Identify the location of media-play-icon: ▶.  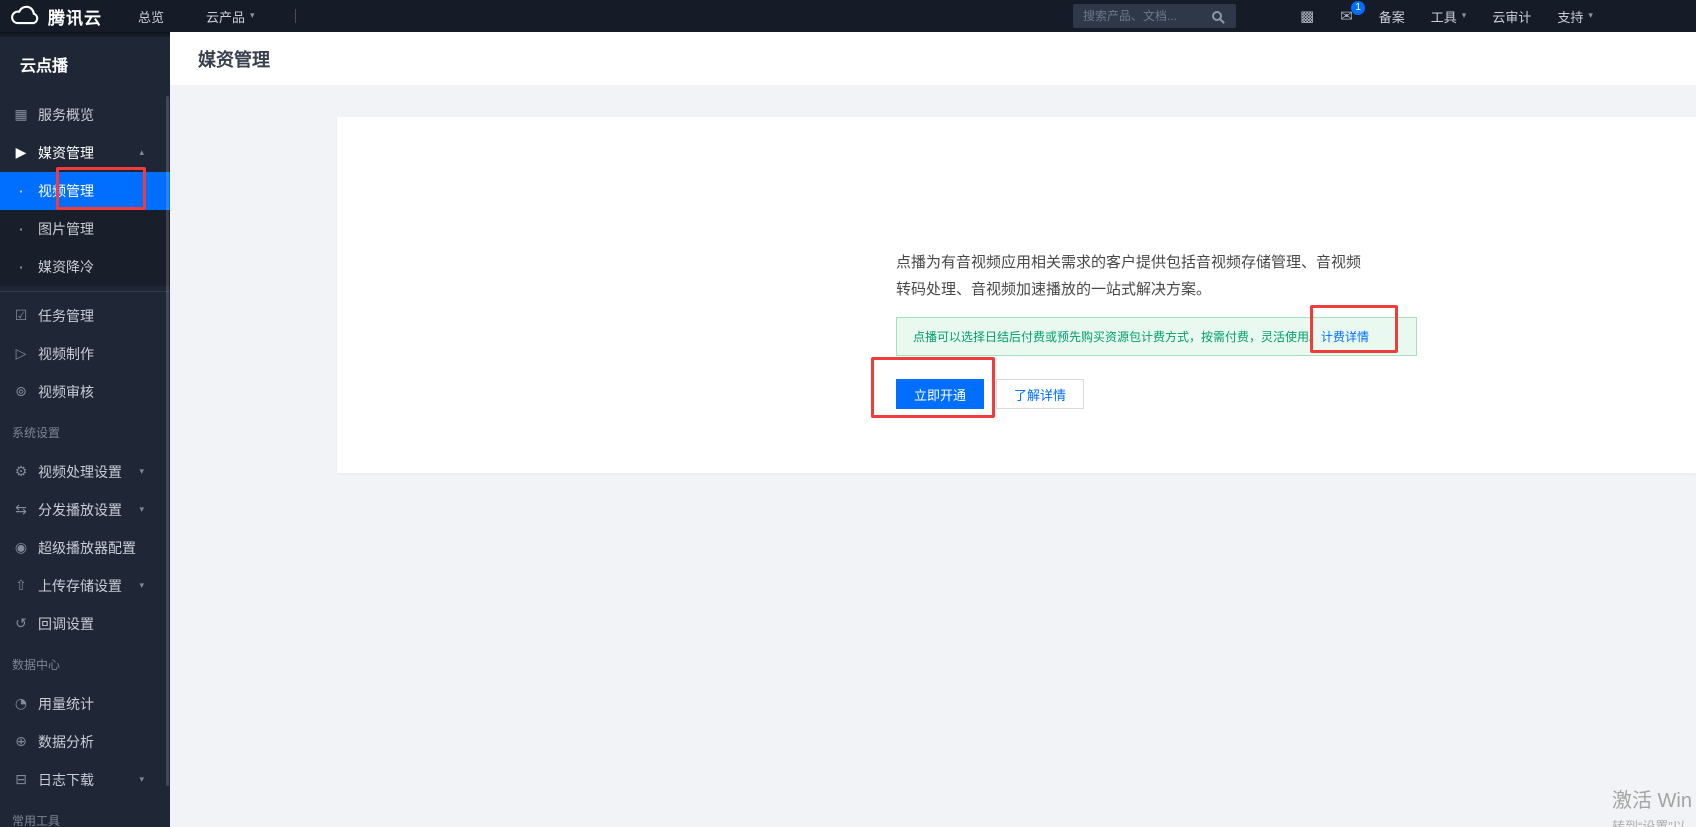
(21, 153).